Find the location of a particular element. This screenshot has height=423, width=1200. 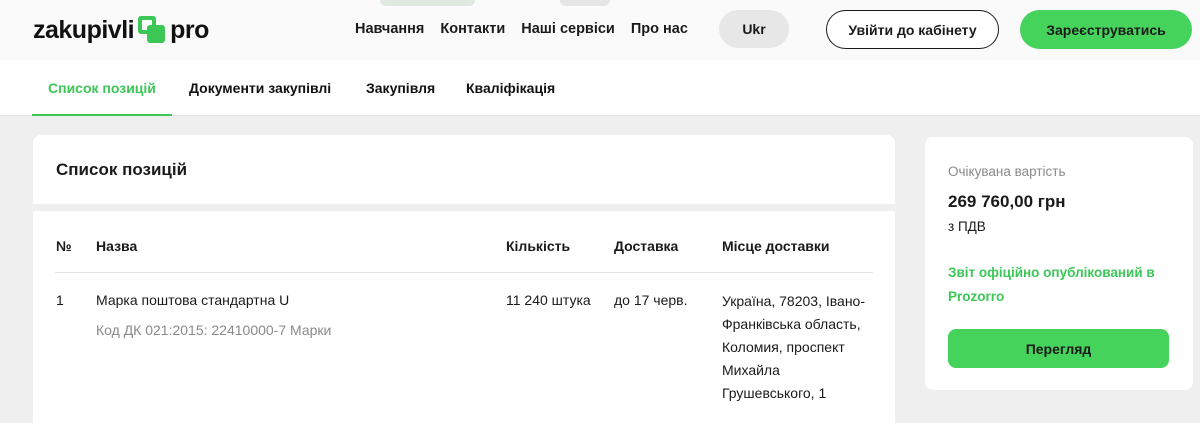

column-header-quantity: Кількість is located at coordinates (538, 246).